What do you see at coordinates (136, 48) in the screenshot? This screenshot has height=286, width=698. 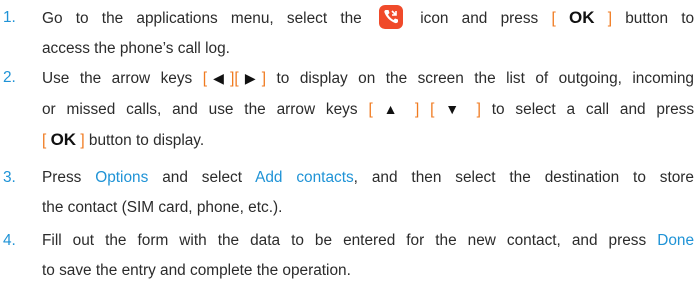 I see `step-1-line-2: access the phone’s call log.` at bounding box center [136, 48].